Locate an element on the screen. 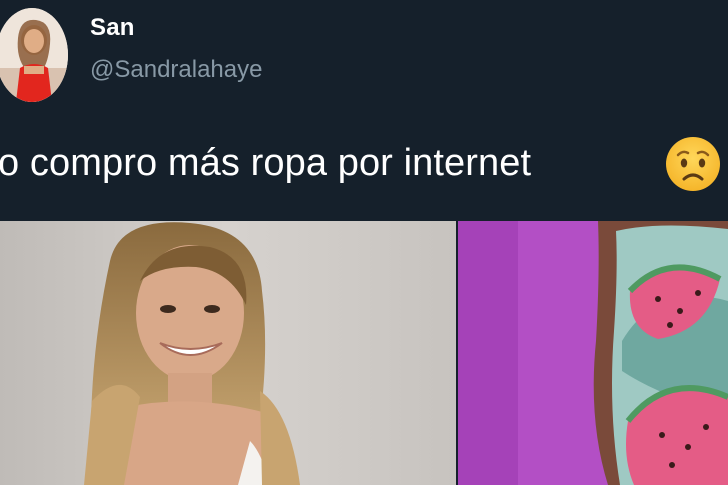  display-name: San is located at coordinates (112, 28).